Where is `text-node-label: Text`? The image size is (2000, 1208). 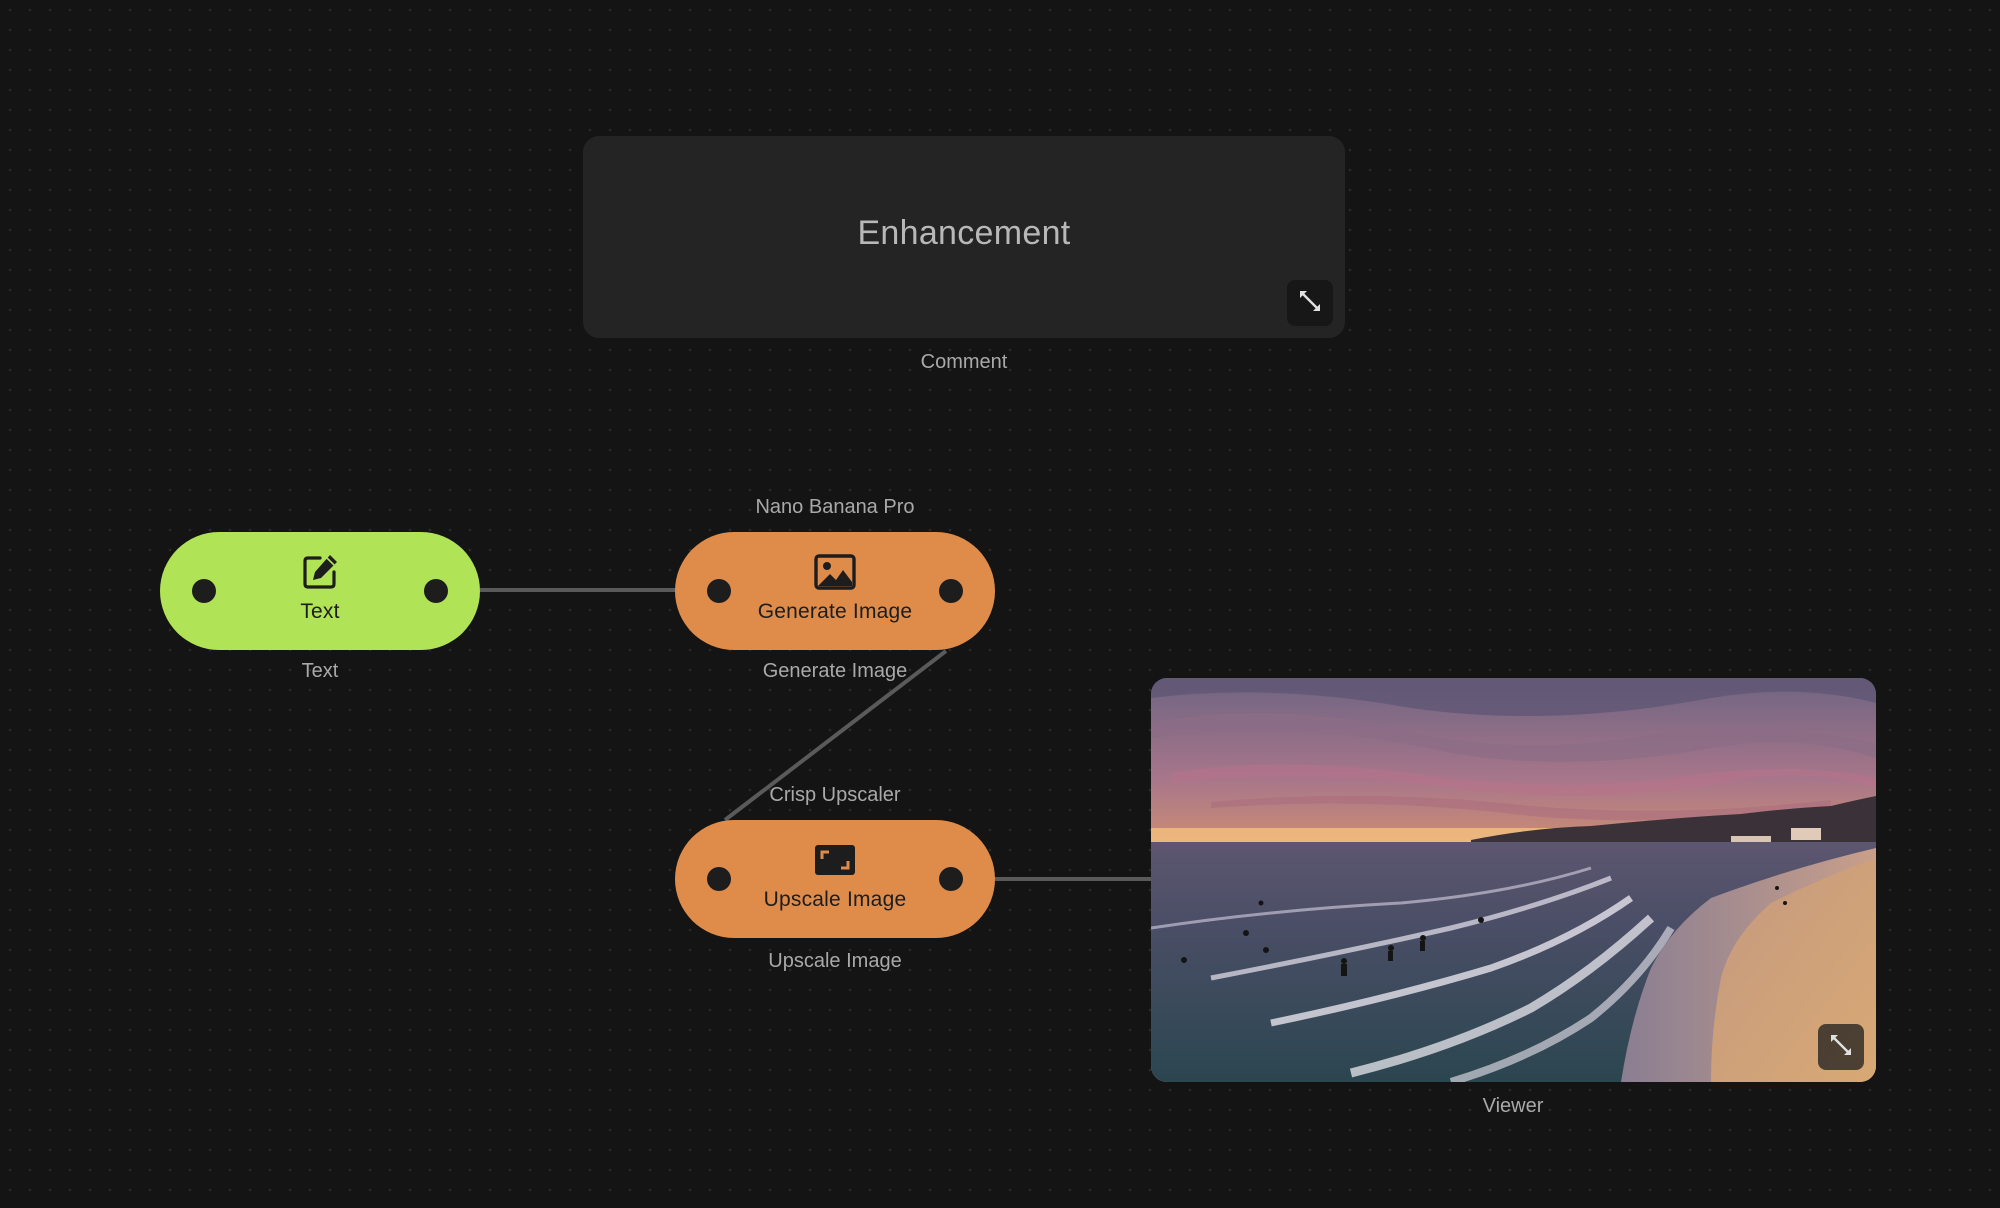 text-node-label: Text is located at coordinates (320, 611).